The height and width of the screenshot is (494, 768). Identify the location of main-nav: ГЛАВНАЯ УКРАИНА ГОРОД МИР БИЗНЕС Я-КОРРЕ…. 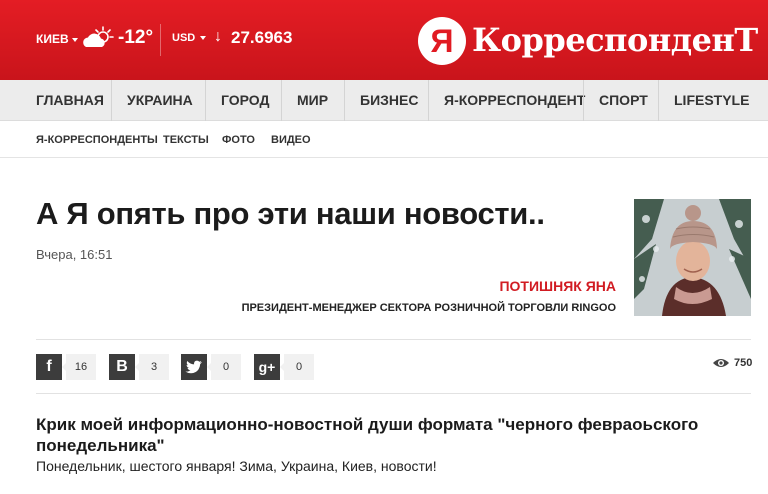
(384, 100).